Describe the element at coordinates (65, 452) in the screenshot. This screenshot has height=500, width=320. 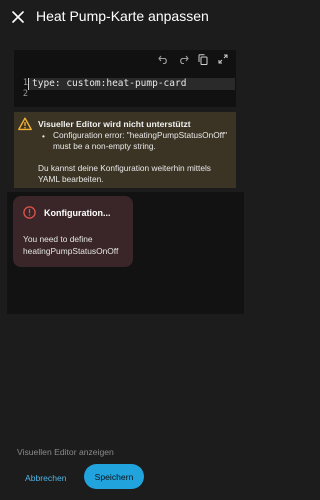
I see `show-visual-editor-button: Visuellen Editor anzeigen` at that location.